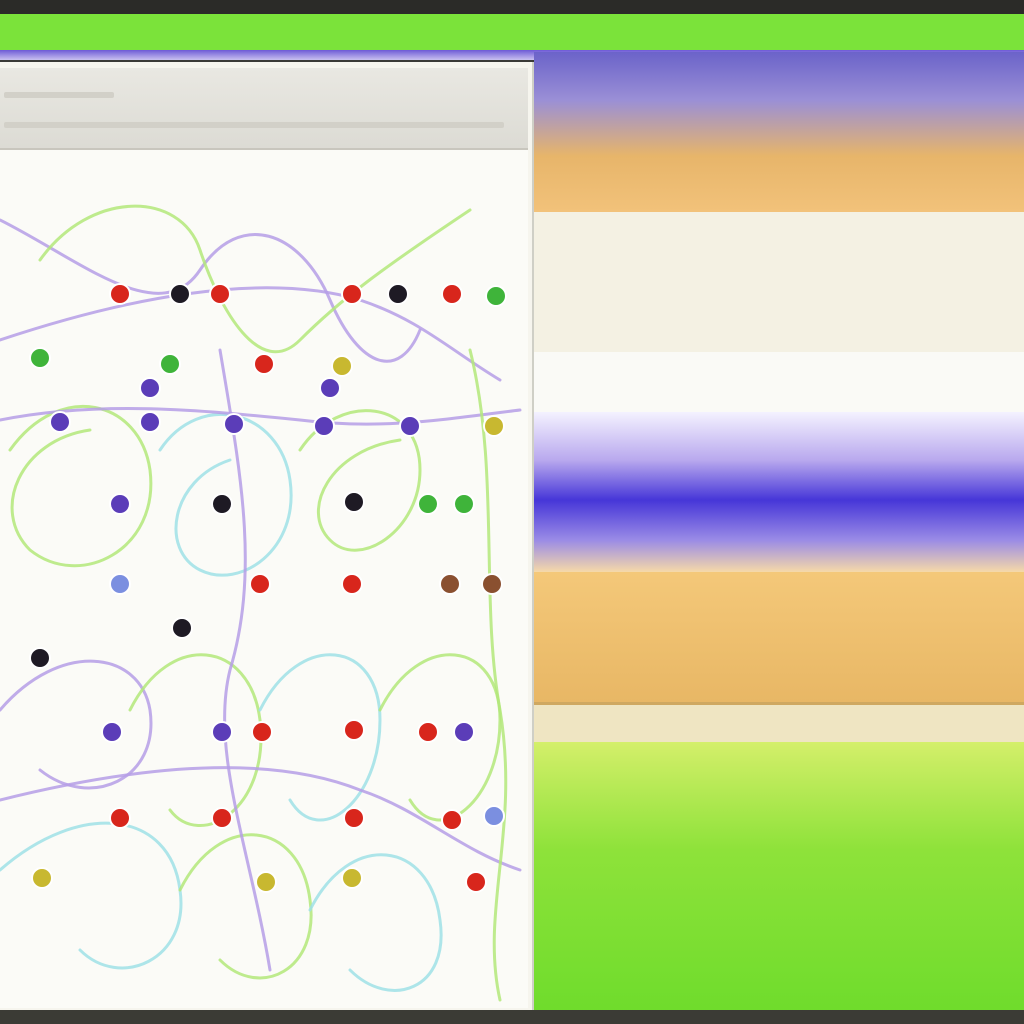  What do you see at coordinates (779, 282) in the screenshot?
I see `preview-band-list` at bounding box center [779, 282].